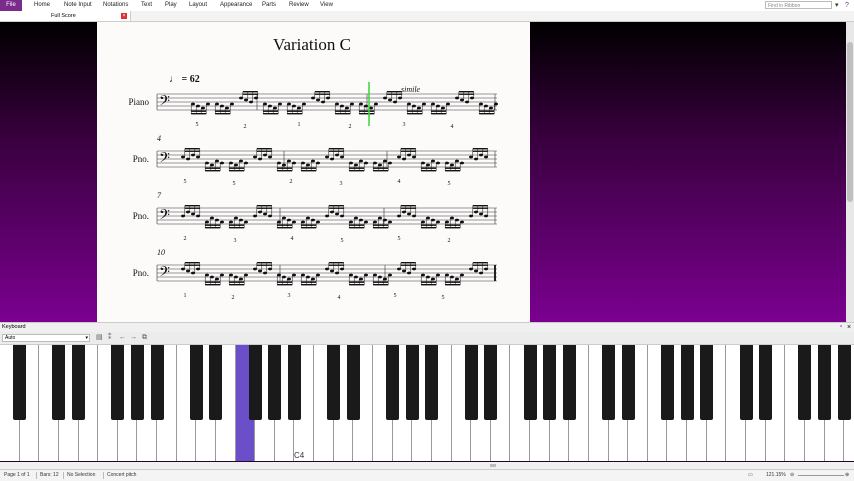 The image size is (854, 481). I want to click on zoom-out-icon: ⊖, so click(792, 475).